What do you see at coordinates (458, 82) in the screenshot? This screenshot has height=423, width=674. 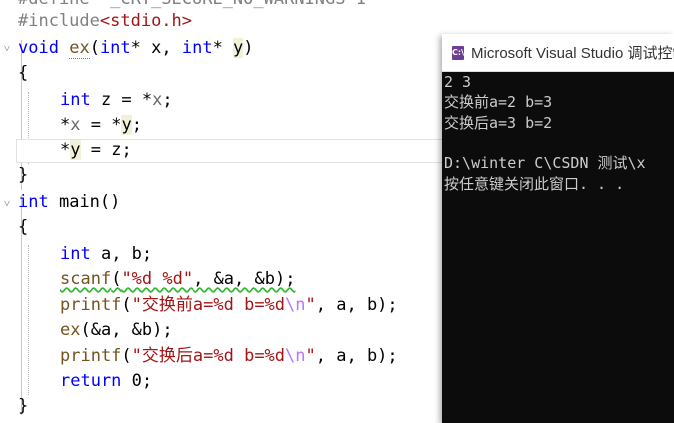 I see `console-line: 2 3` at bounding box center [458, 82].